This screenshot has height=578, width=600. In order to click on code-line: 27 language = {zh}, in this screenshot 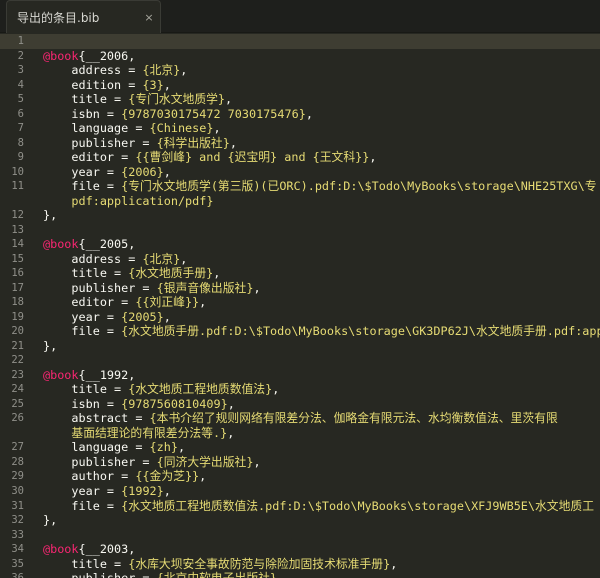, I will do `click(300, 447)`.